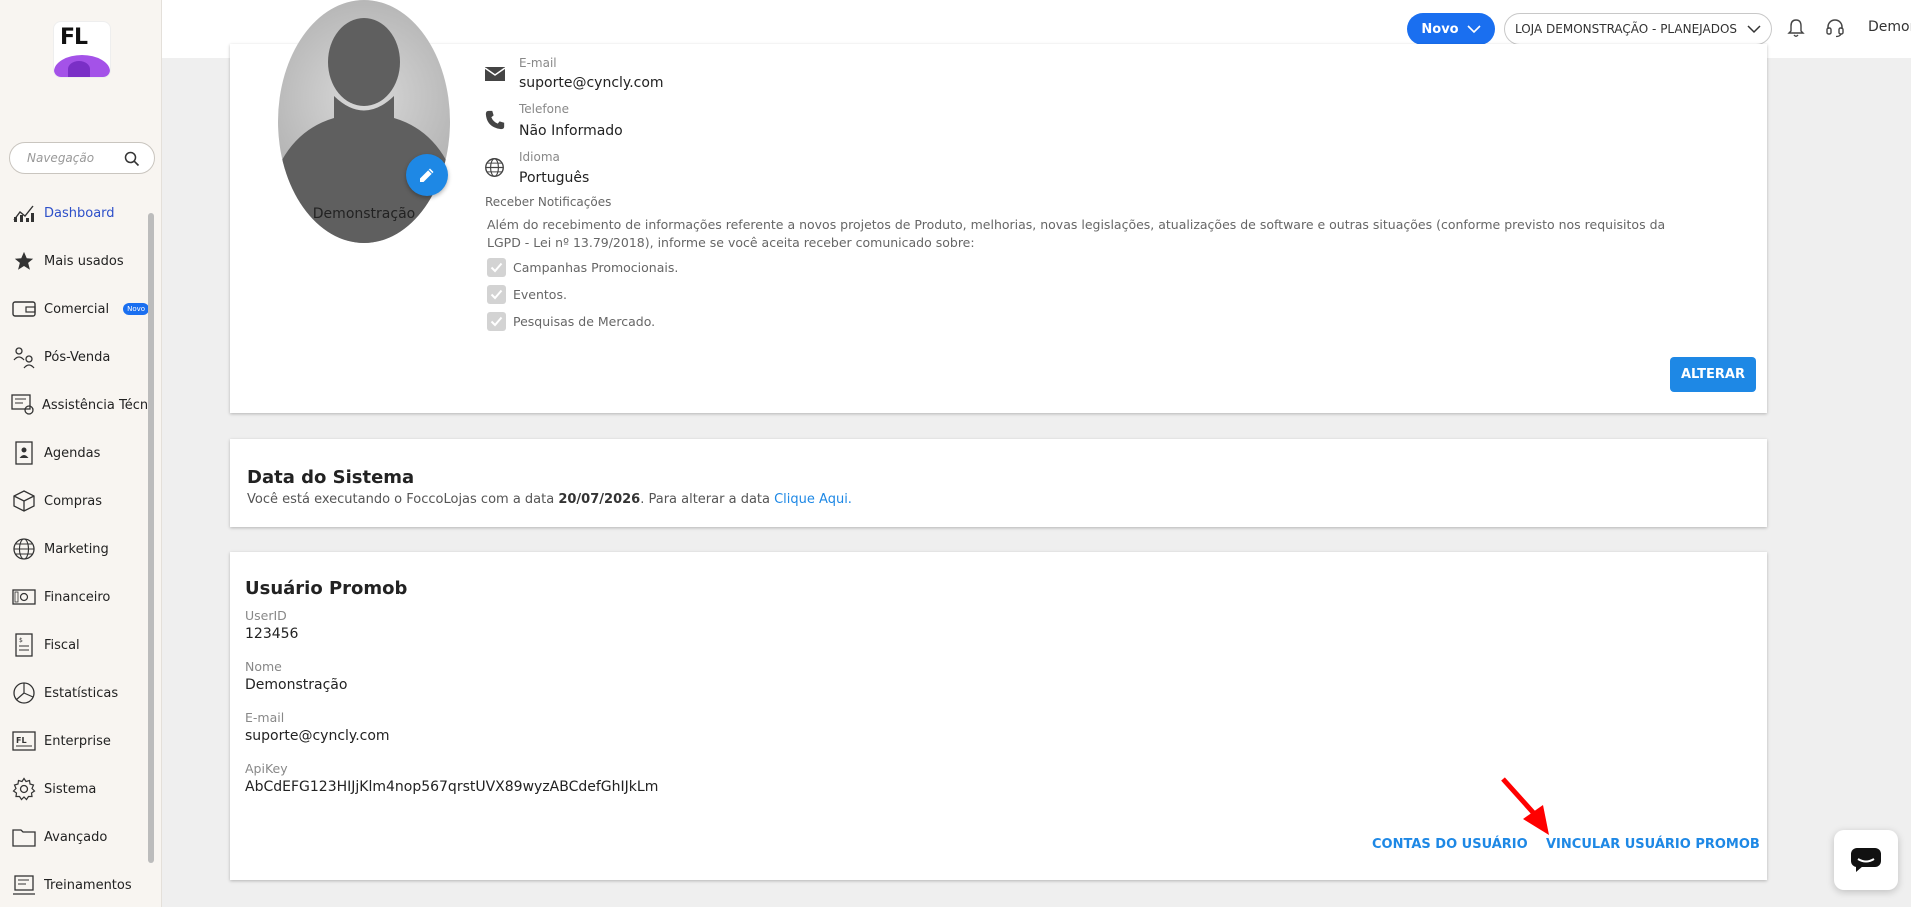 The width and height of the screenshot is (1911, 907). I want to click on sidebar-item-financeiro: Financeiro, so click(75, 597).